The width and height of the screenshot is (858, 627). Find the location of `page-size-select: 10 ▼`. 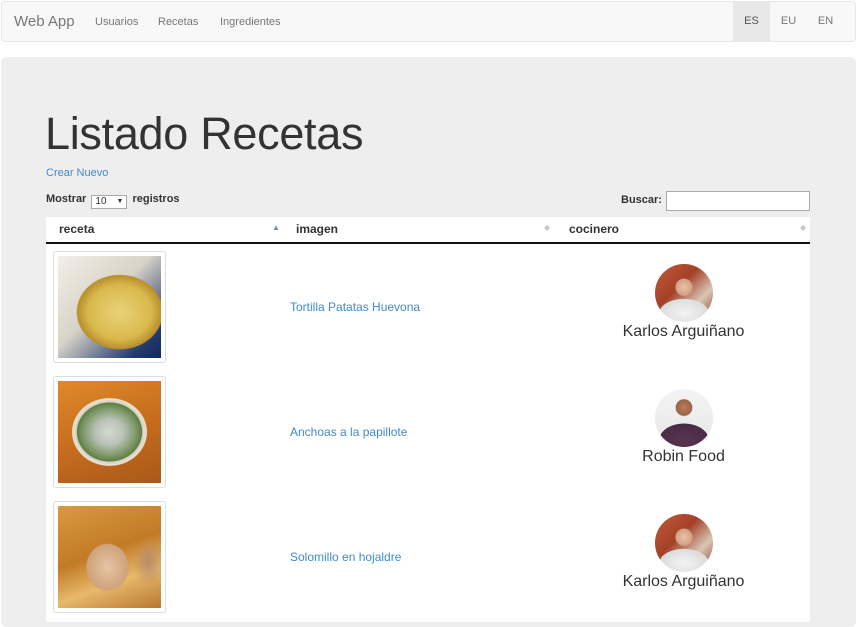

page-size-select: 10 ▼ is located at coordinates (109, 202).